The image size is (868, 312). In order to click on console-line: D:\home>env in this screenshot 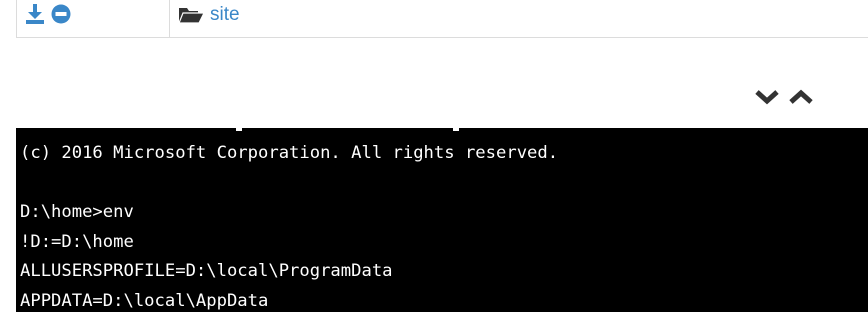, I will do `click(77, 212)`.